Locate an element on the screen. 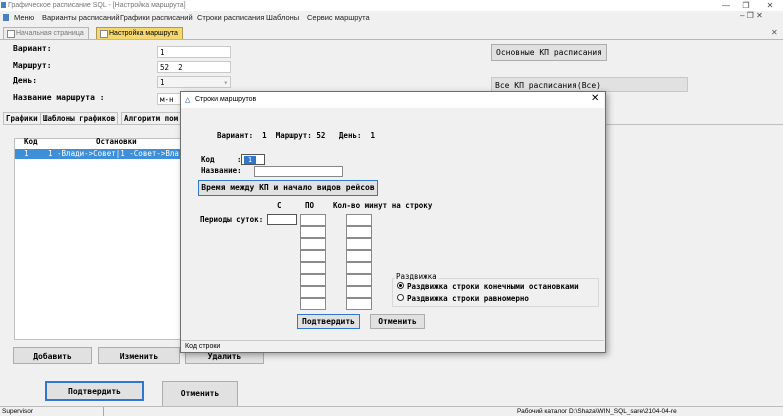  variant-field: 1 is located at coordinates (194, 52).